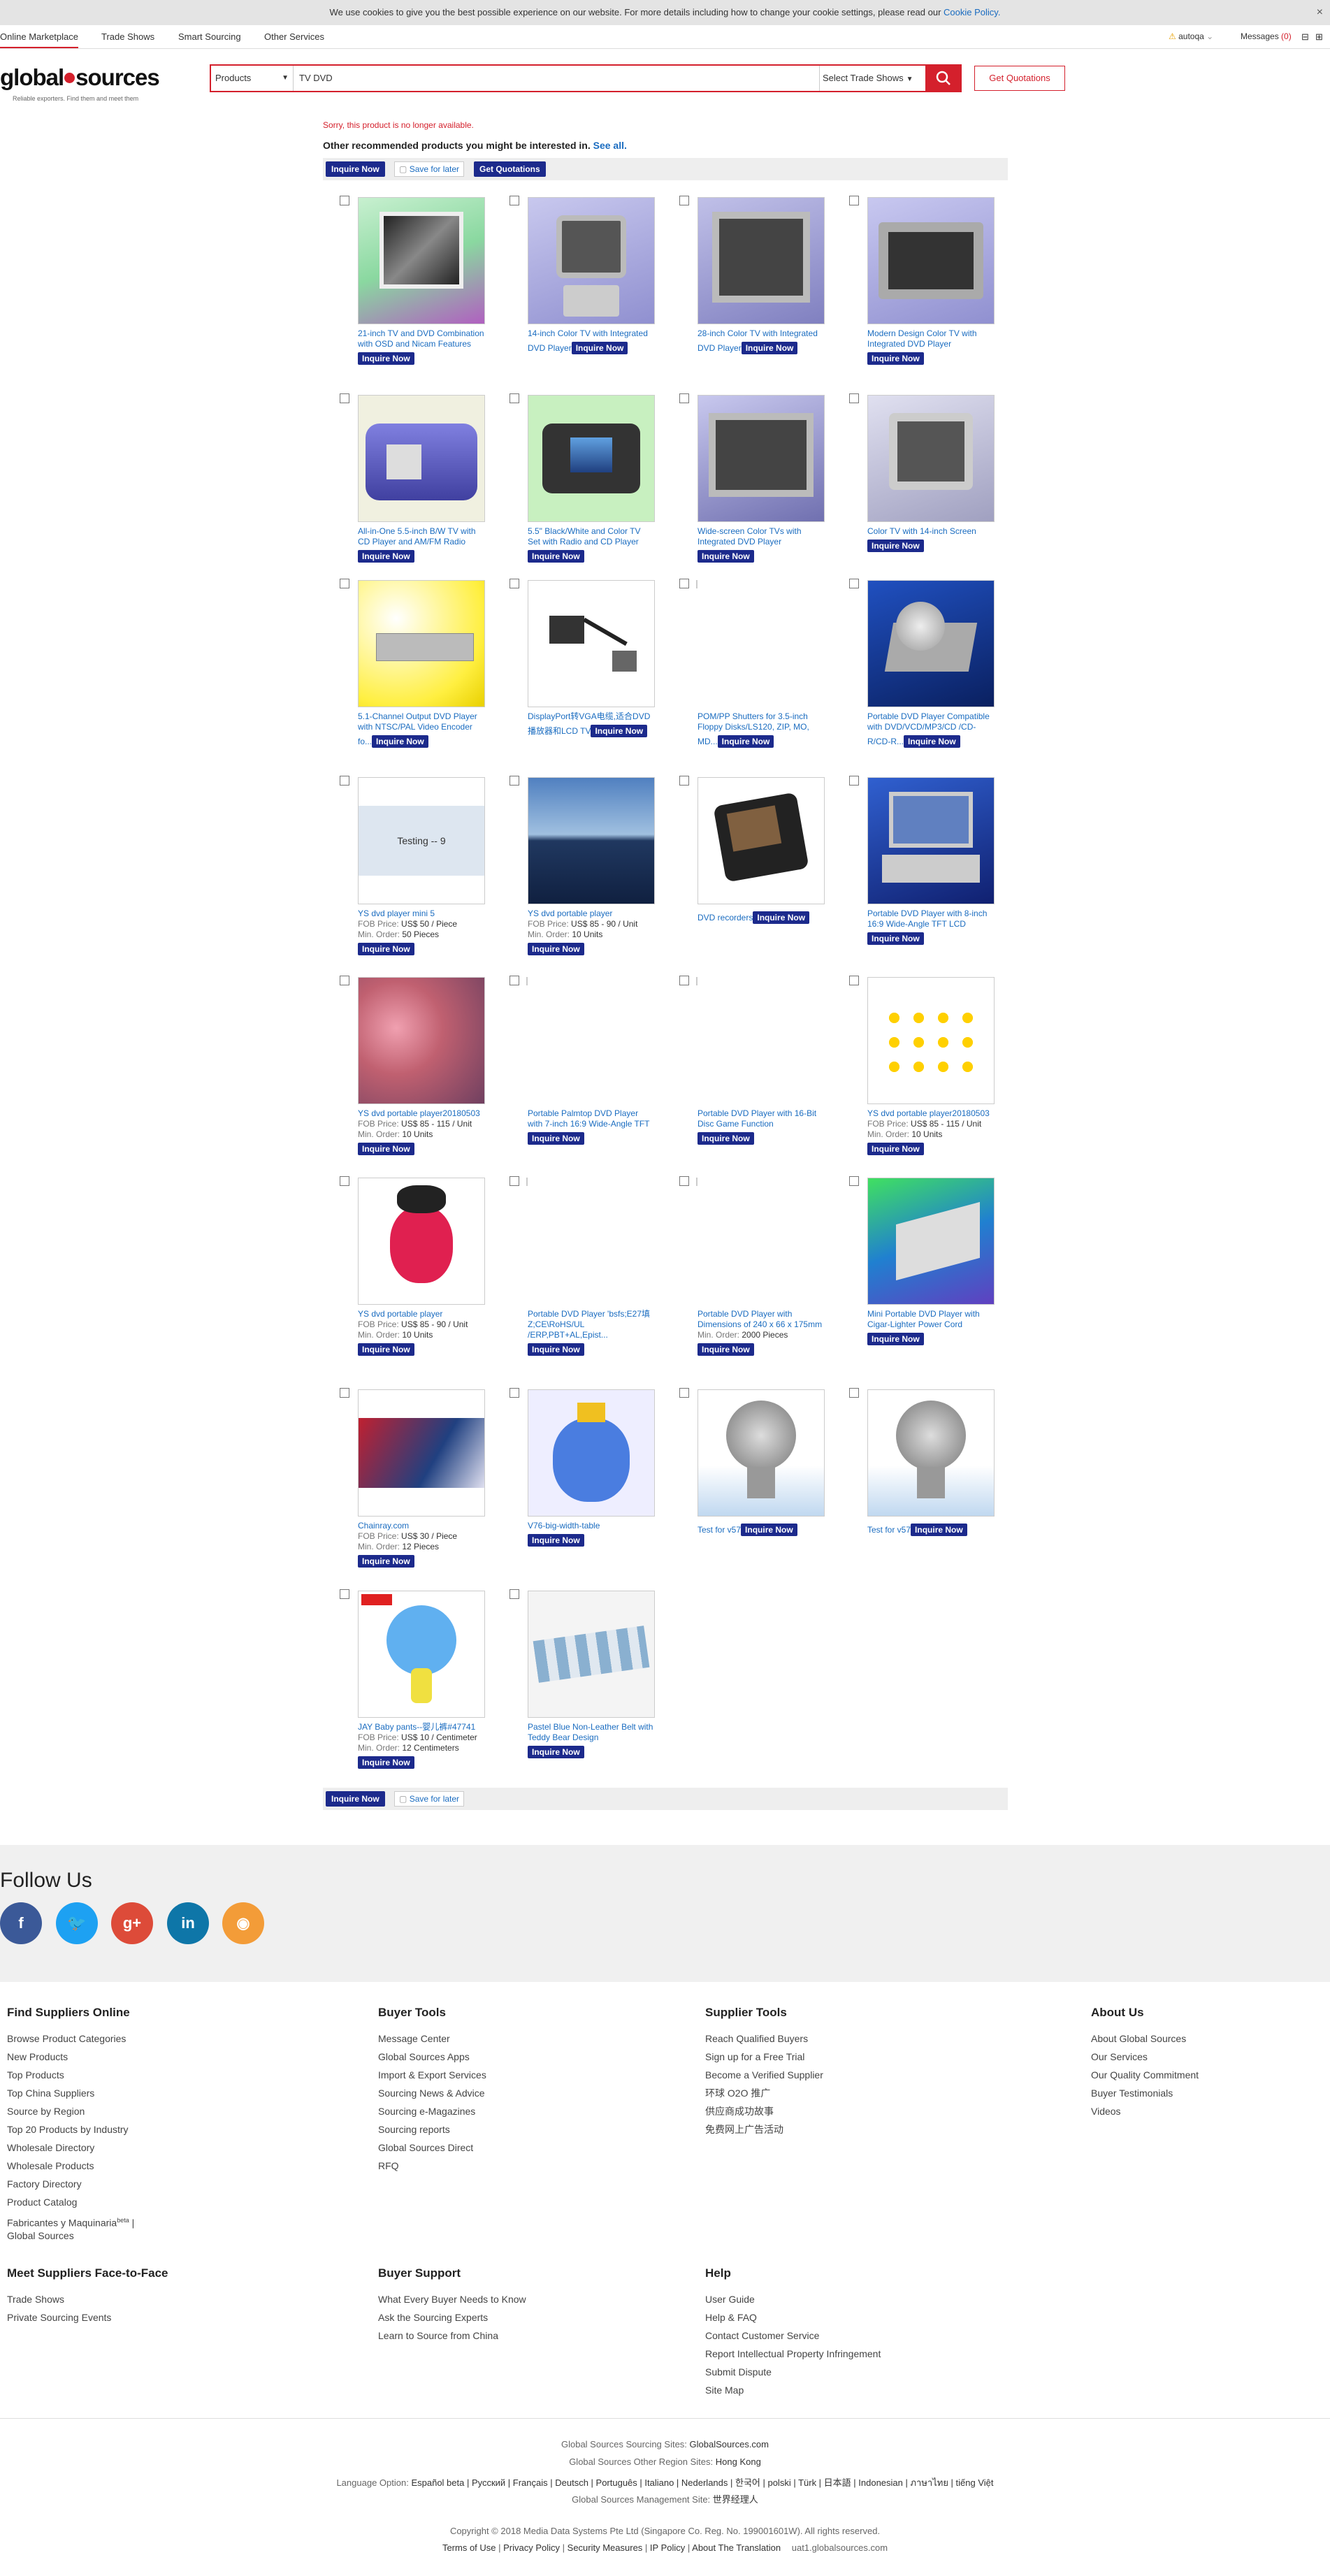  What do you see at coordinates (316, 78) in the screenshot?
I see `search-input: TV DVD` at bounding box center [316, 78].